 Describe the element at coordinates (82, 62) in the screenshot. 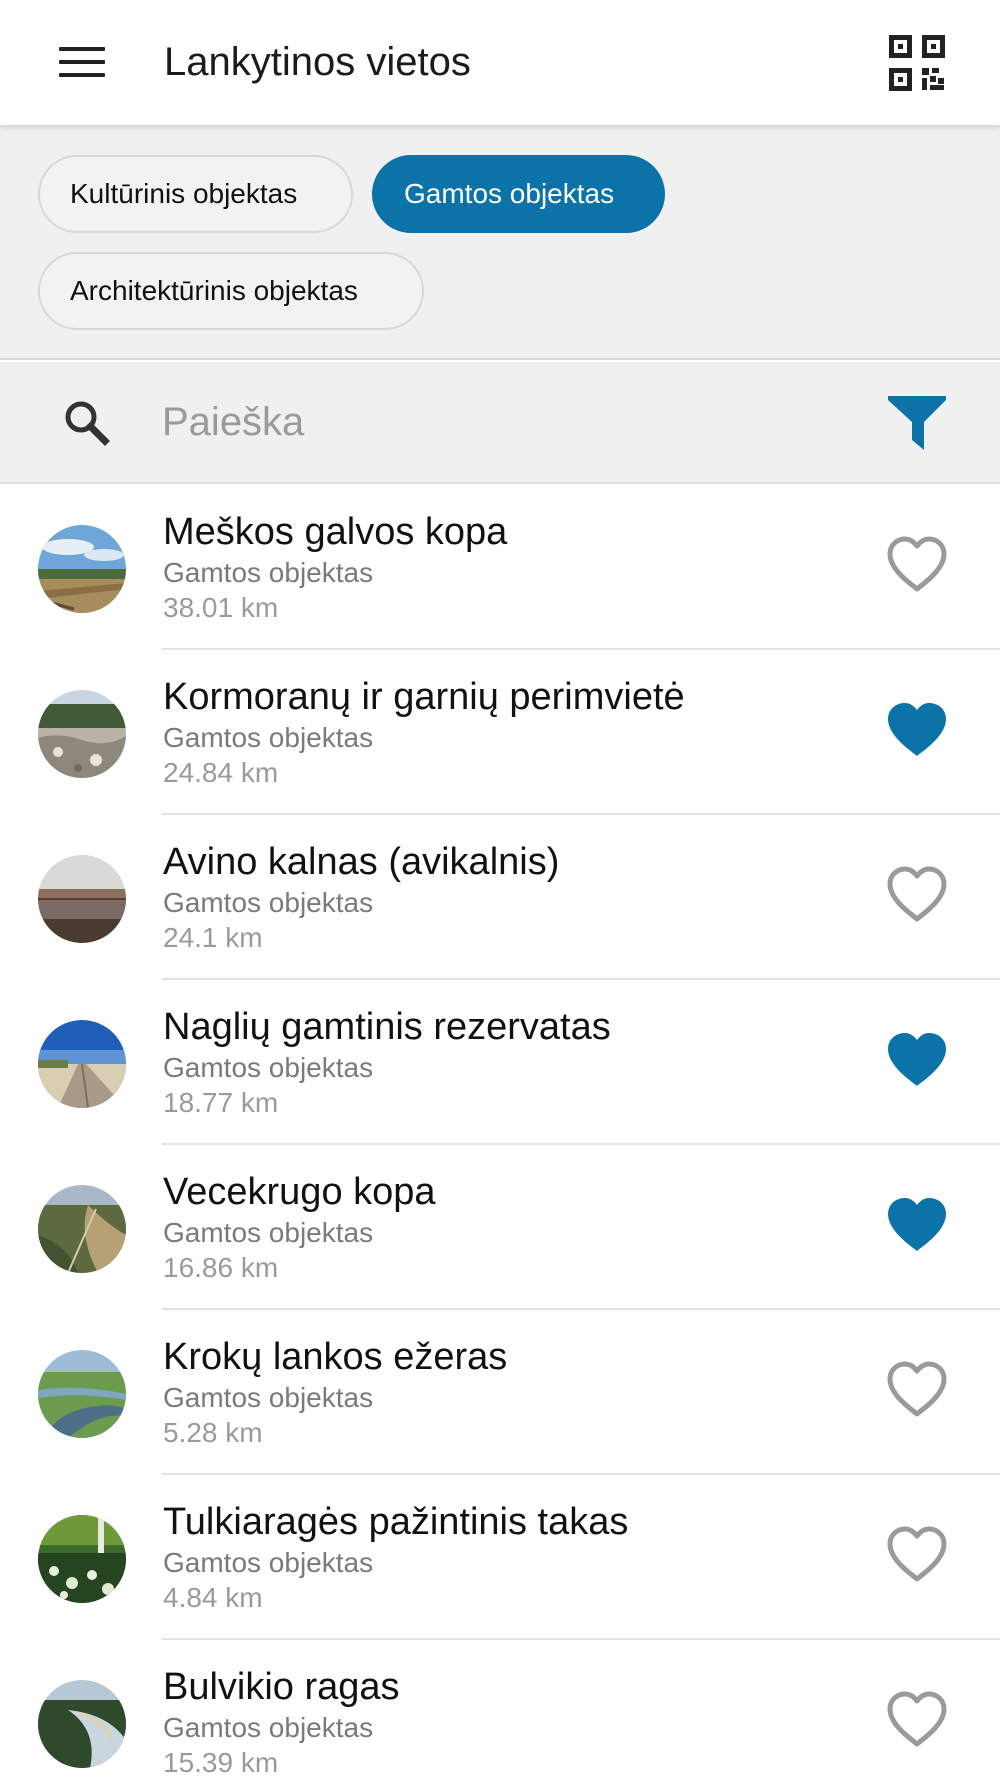

I see `menu-icon` at that location.